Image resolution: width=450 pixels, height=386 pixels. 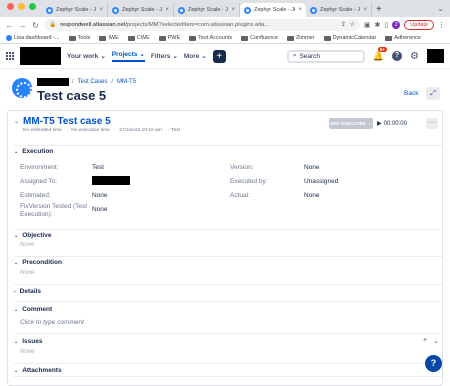 What do you see at coordinates (432, 123) in the screenshot?
I see `more-actions-button: ···` at bounding box center [432, 123].